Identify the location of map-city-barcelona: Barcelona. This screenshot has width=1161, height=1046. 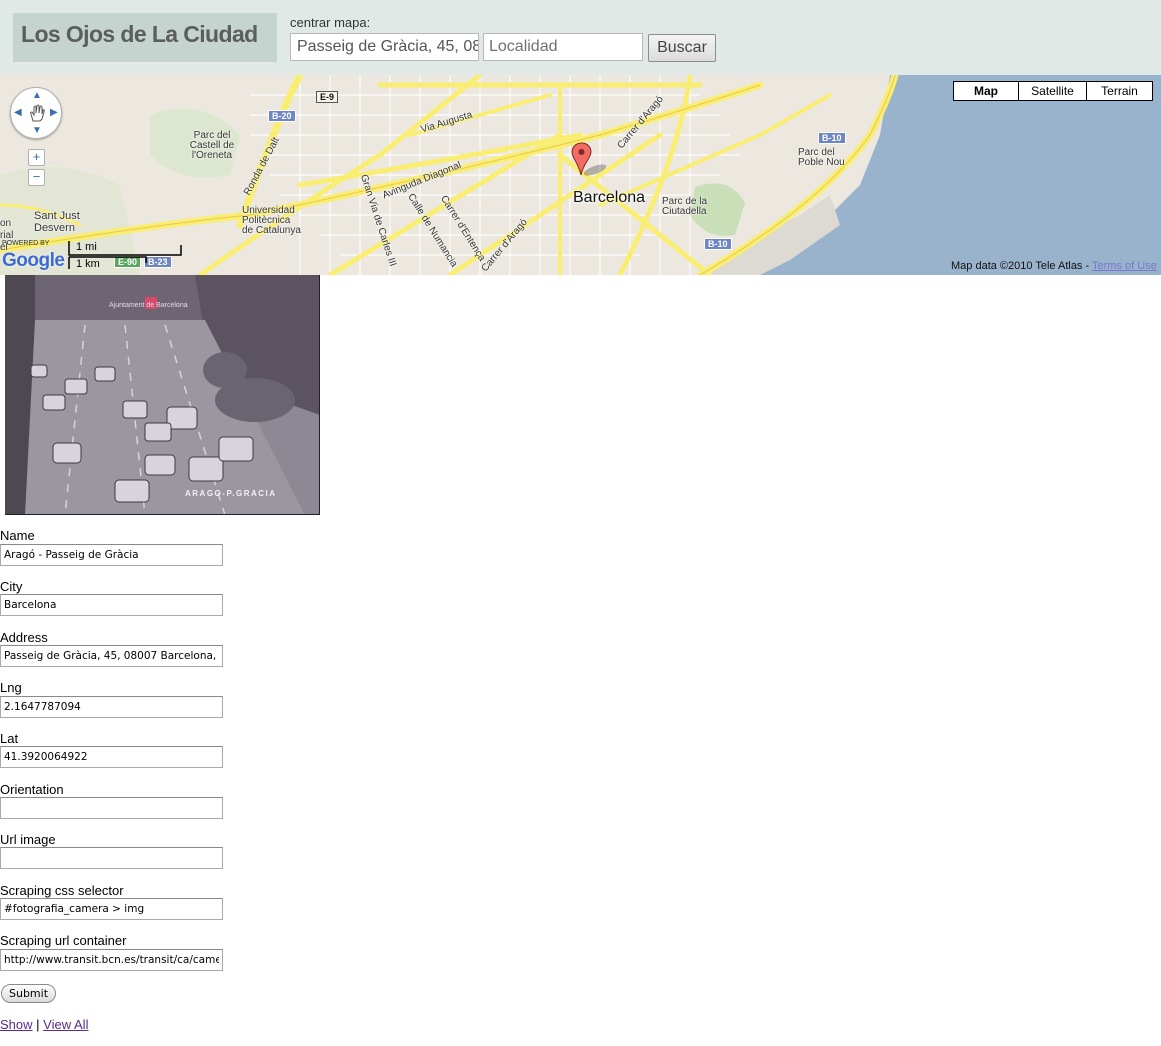
(609, 197).